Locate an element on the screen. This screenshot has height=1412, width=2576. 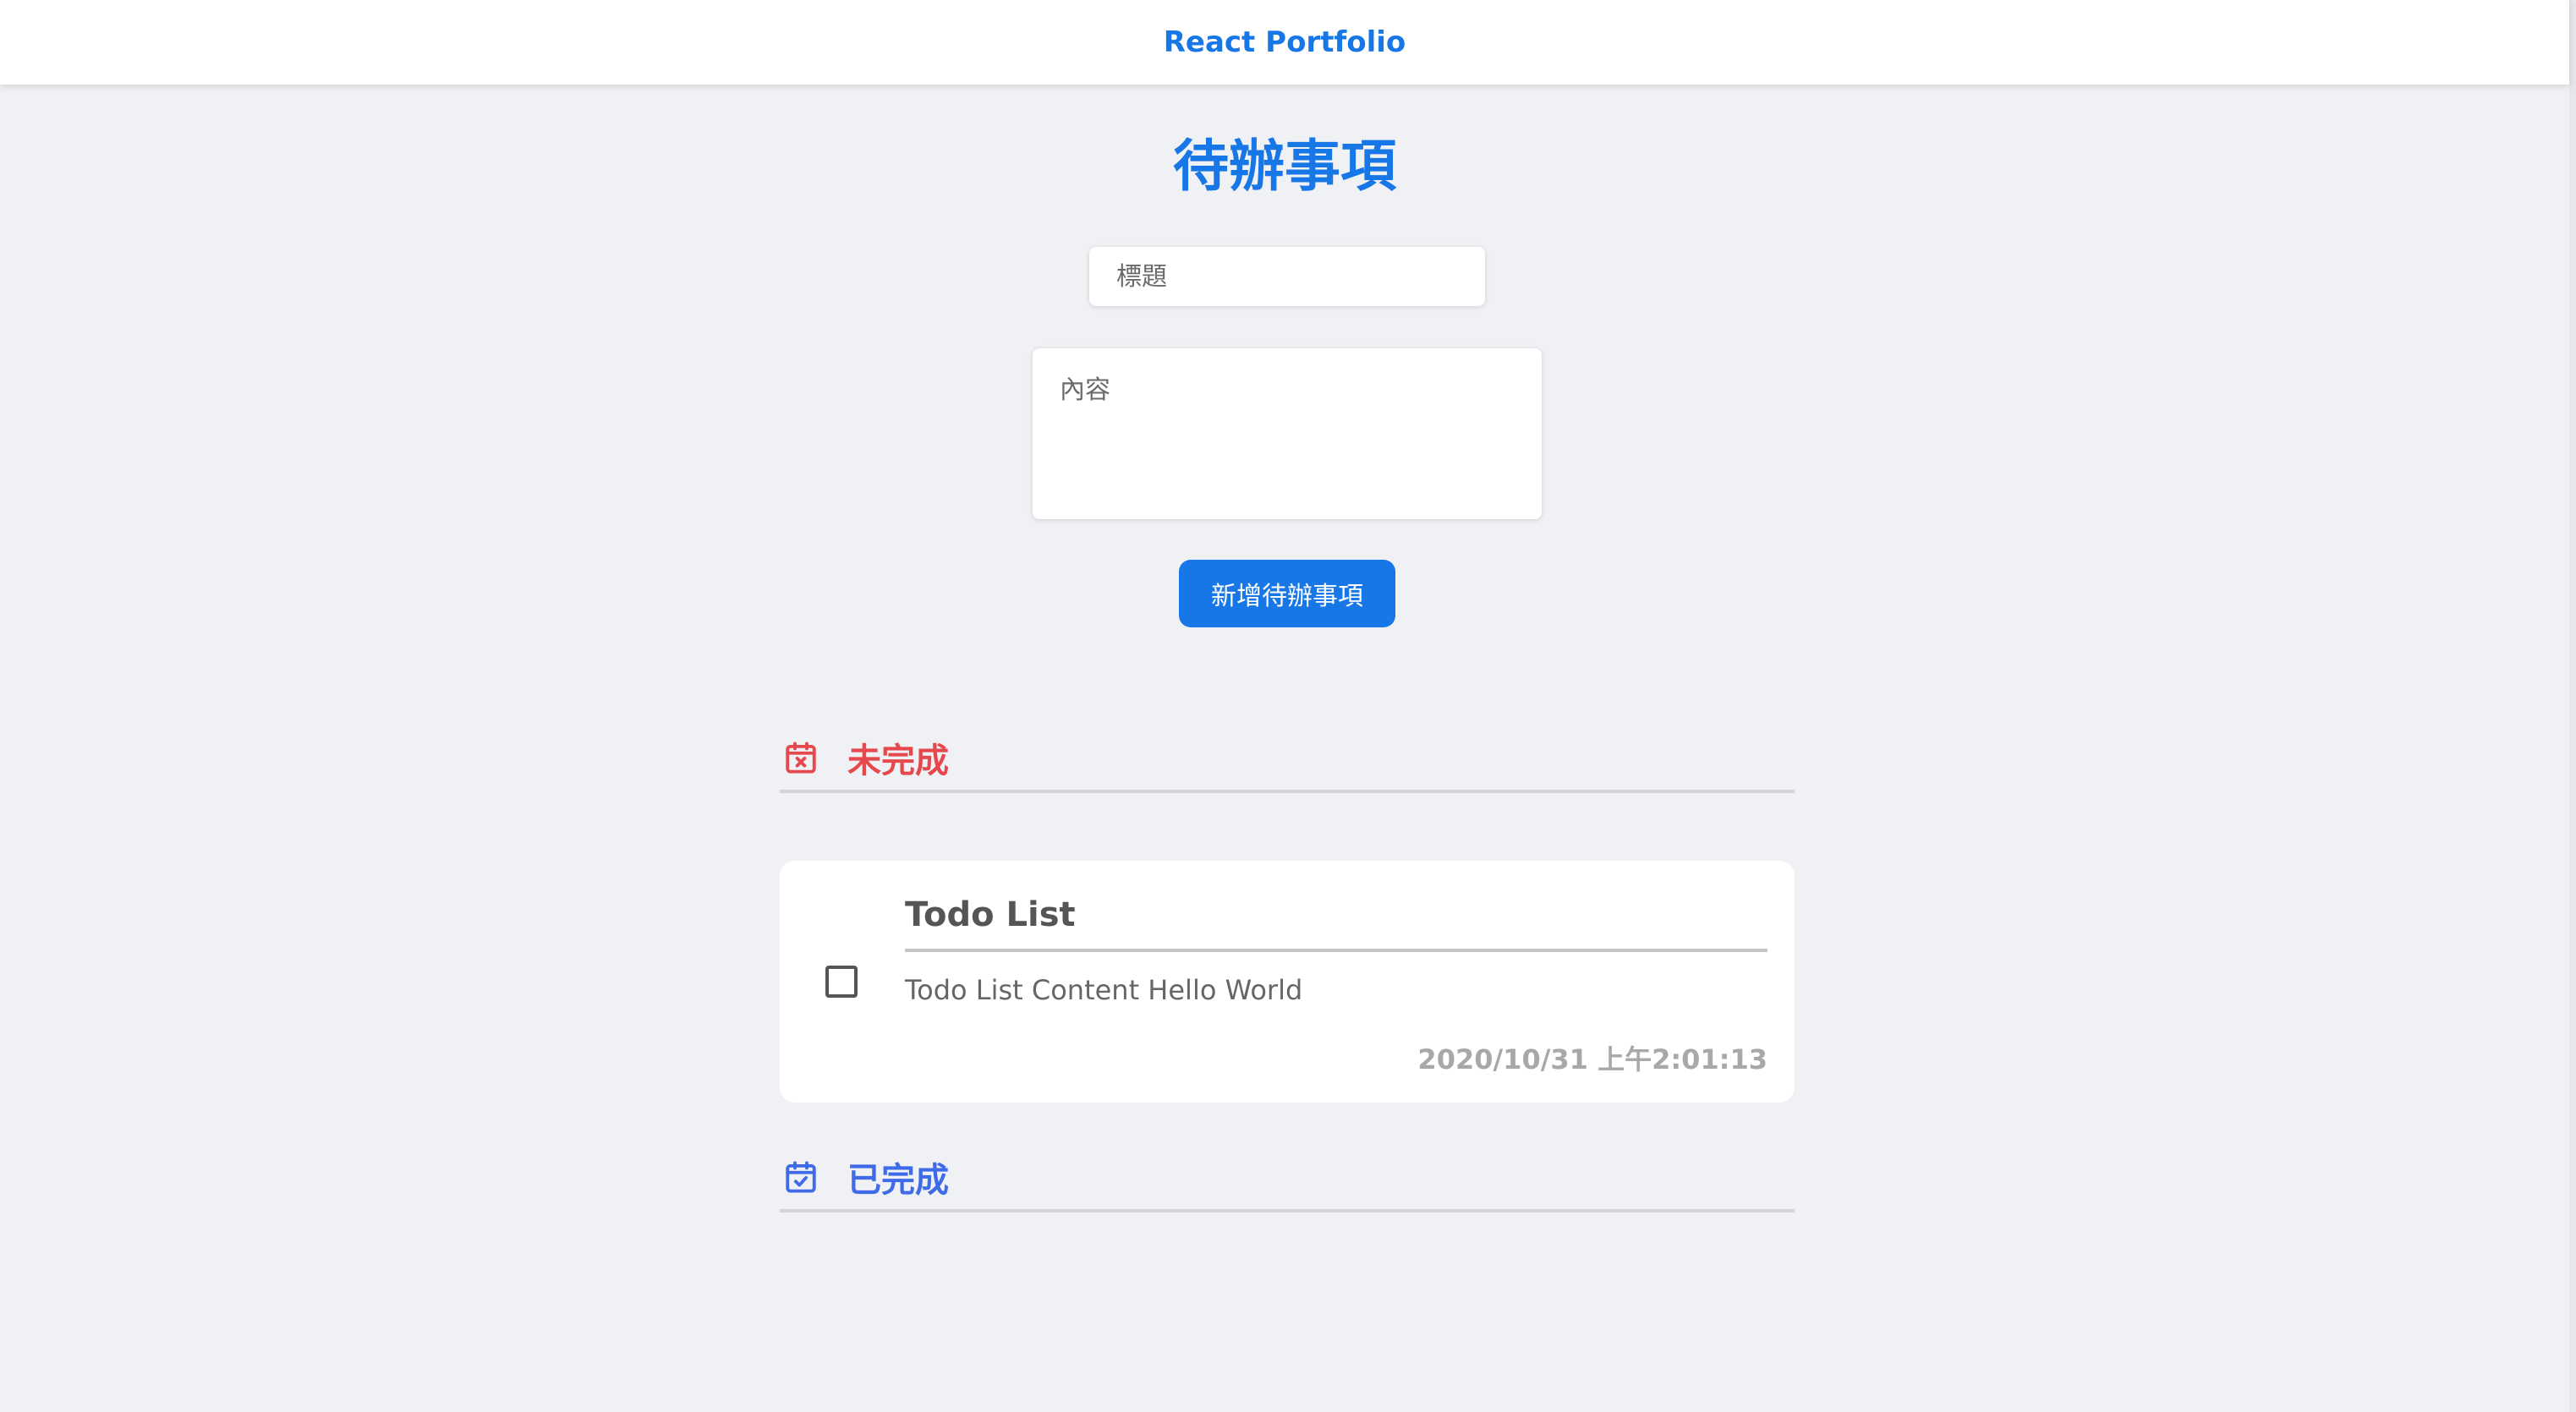
add-todo-button: 新增待辦事項 is located at coordinates (1287, 593).